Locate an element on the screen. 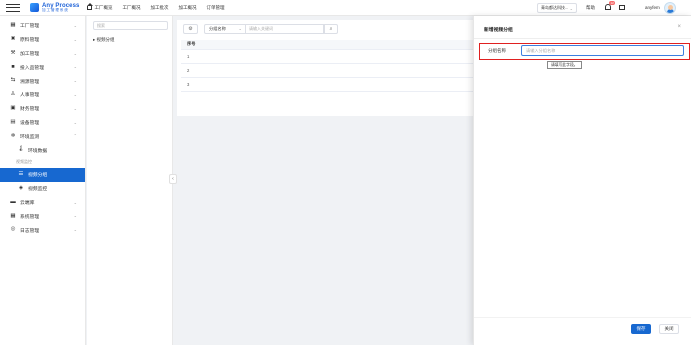  group-name-label: 分组名称 is located at coordinates (497, 50).